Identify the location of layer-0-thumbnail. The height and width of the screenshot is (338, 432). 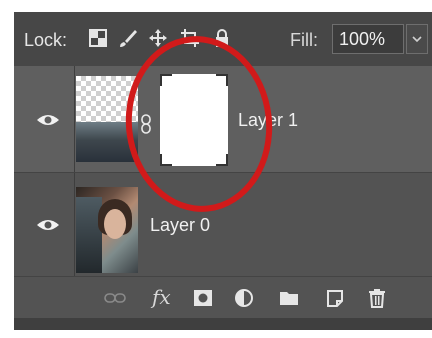
(107, 230).